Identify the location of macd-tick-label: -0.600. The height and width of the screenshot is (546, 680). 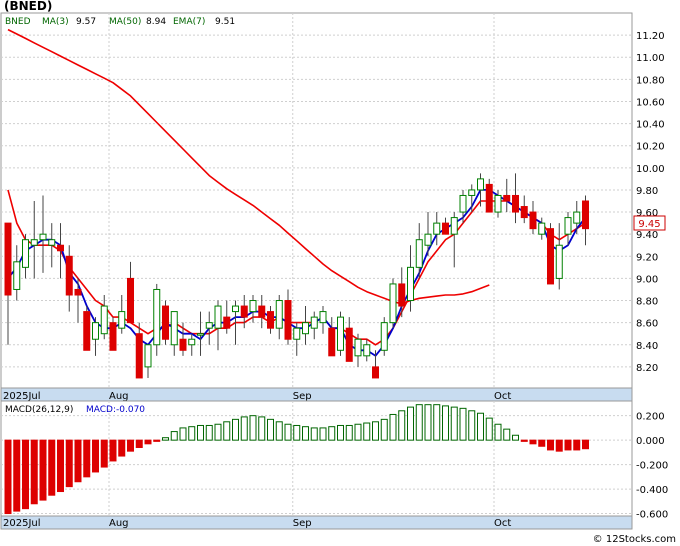
(652, 515).